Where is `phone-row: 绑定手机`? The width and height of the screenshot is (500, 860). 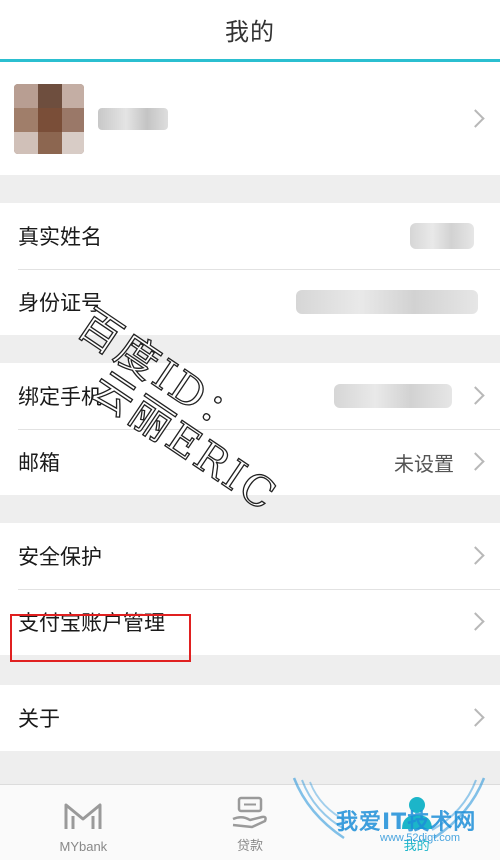
phone-row: 绑定手机 is located at coordinates (250, 396).